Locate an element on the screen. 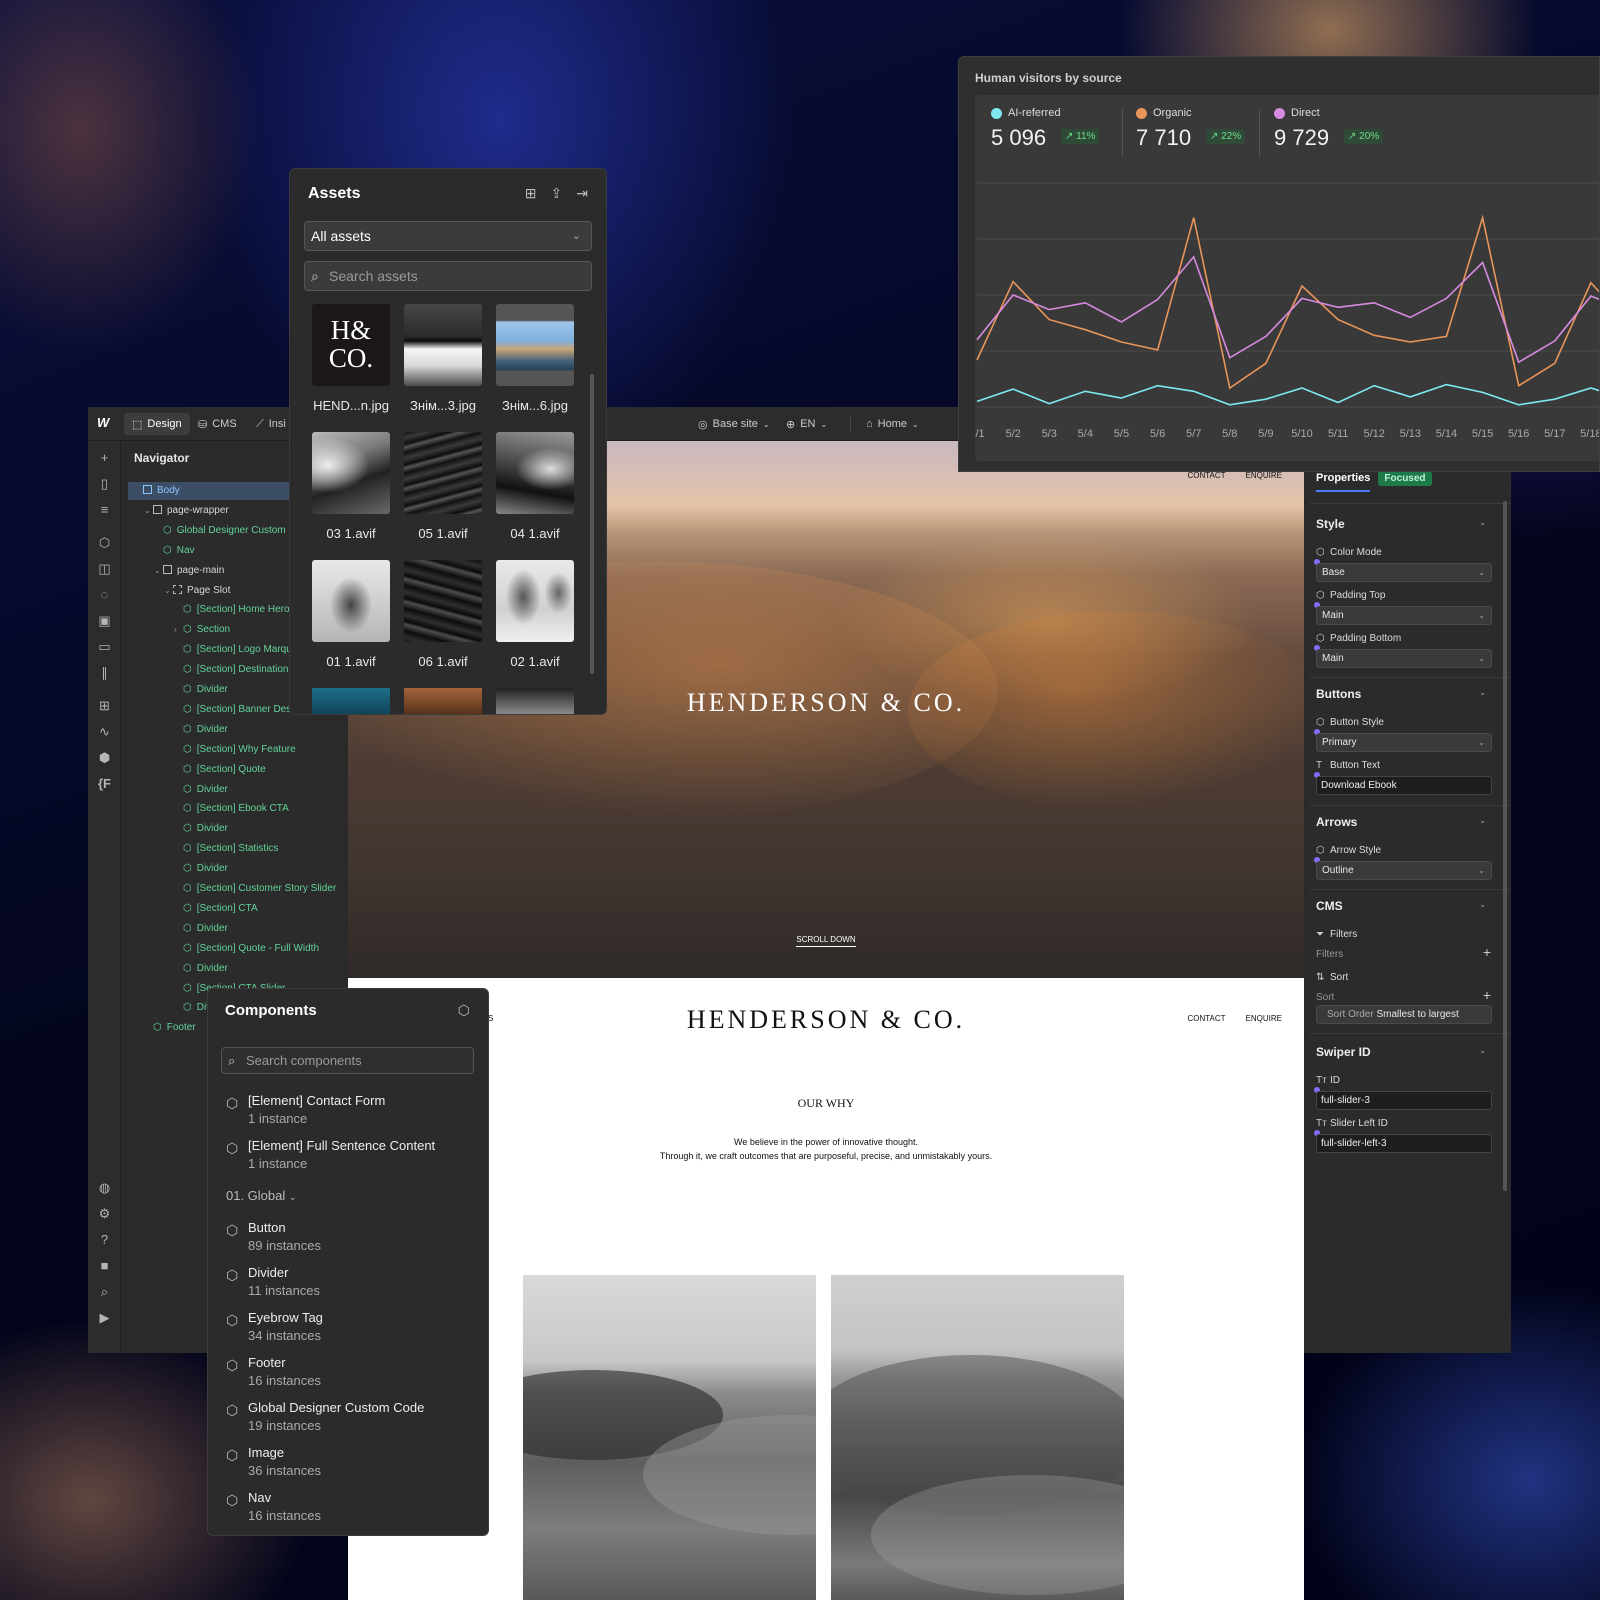  asset-item: 06 1.avif is located at coordinates (443, 614).